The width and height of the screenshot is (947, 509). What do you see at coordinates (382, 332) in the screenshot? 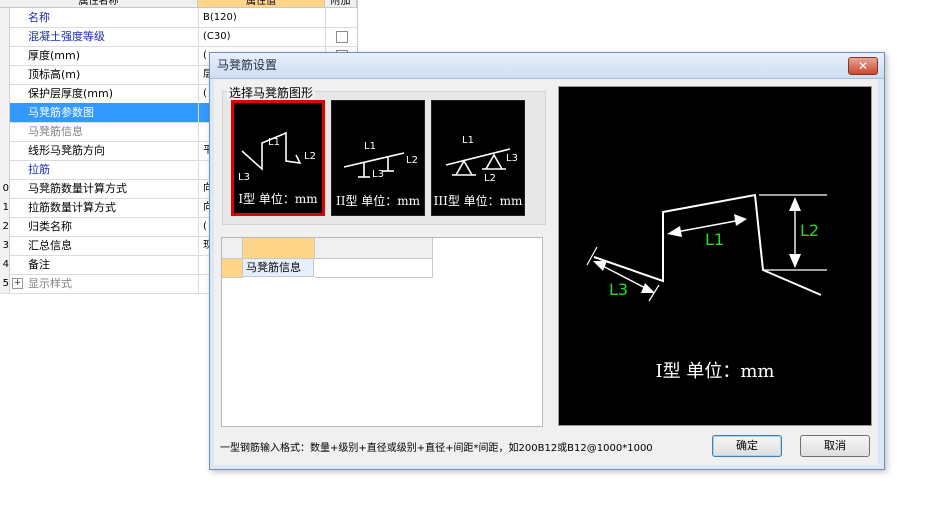
I see `stirrup-info-table: 马凳筋信息` at bounding box center [382, 332].